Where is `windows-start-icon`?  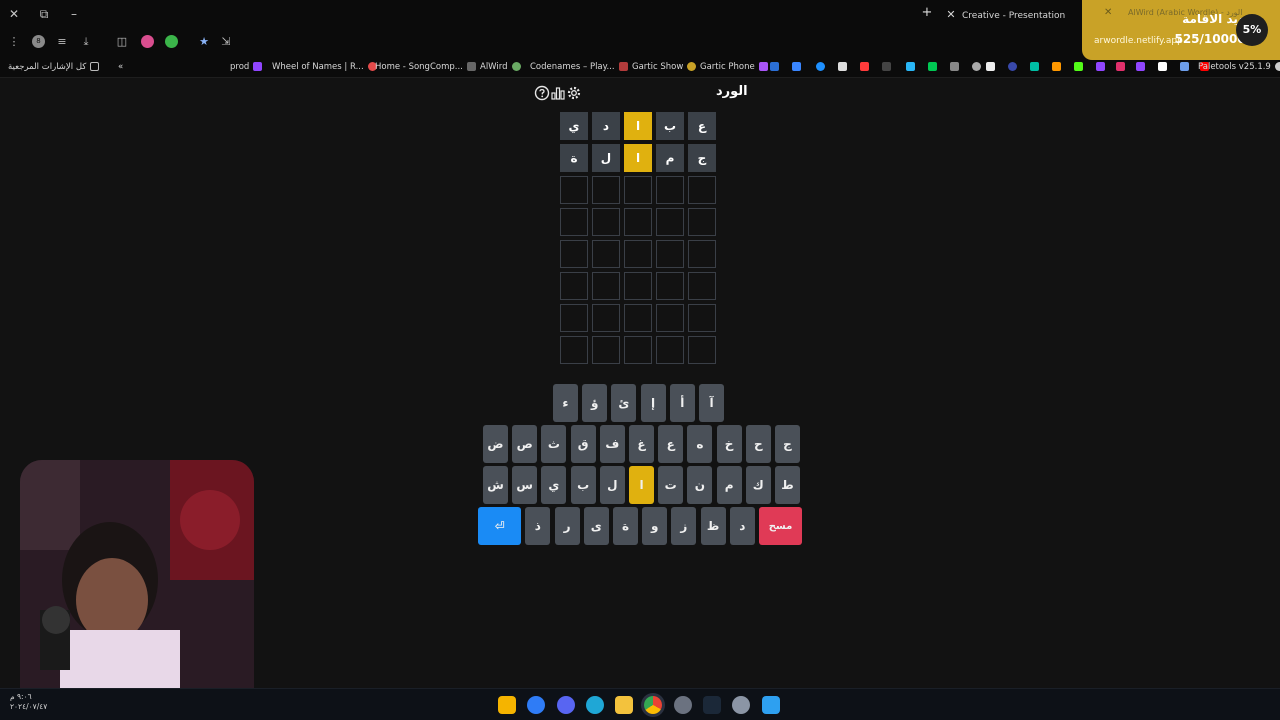
windows-start-icon is located at coordinates (771, 705).